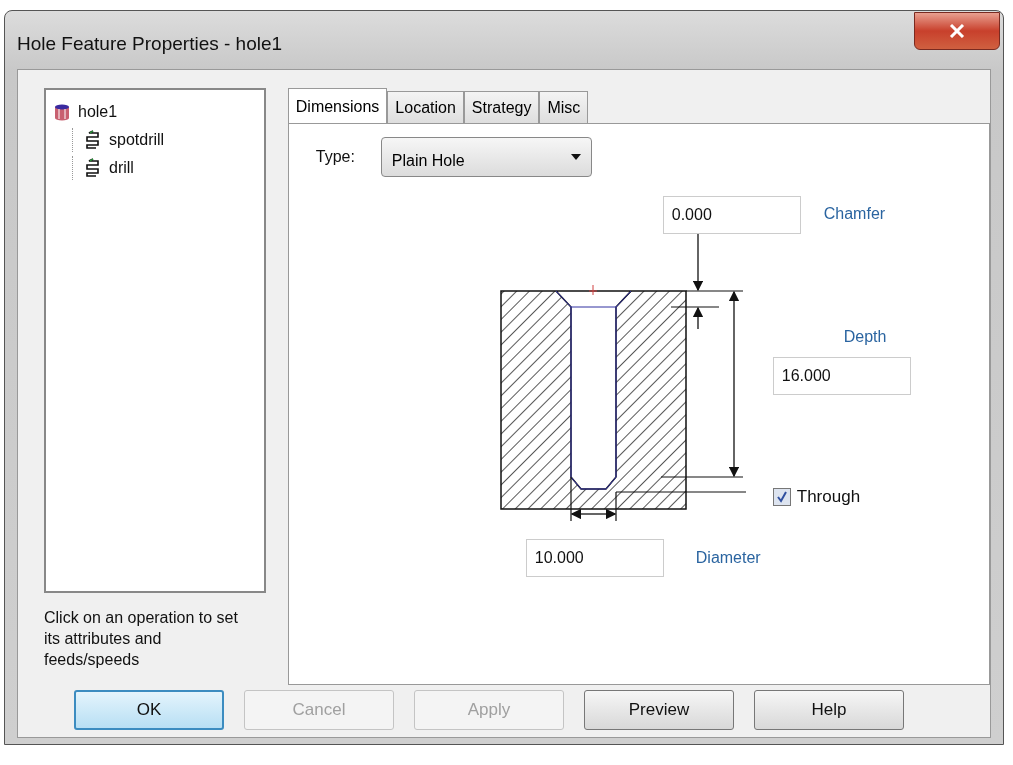 This screenshot has width=1013, height=765. Describe the element at coordinates (150, 44) in the screenshot. I see `window-title: Hole Feature Properties - hole1` at that location.